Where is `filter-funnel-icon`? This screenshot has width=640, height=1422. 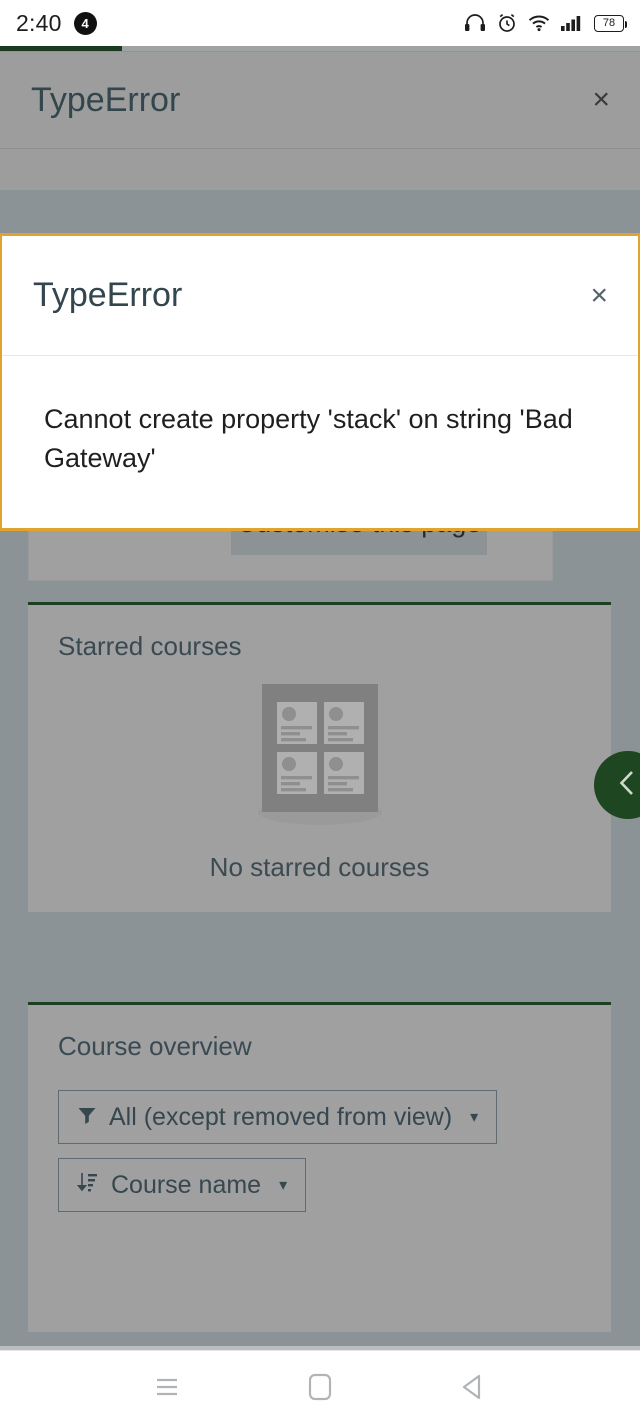 filter-funnel-icon is located at coordinates (87, 1117).